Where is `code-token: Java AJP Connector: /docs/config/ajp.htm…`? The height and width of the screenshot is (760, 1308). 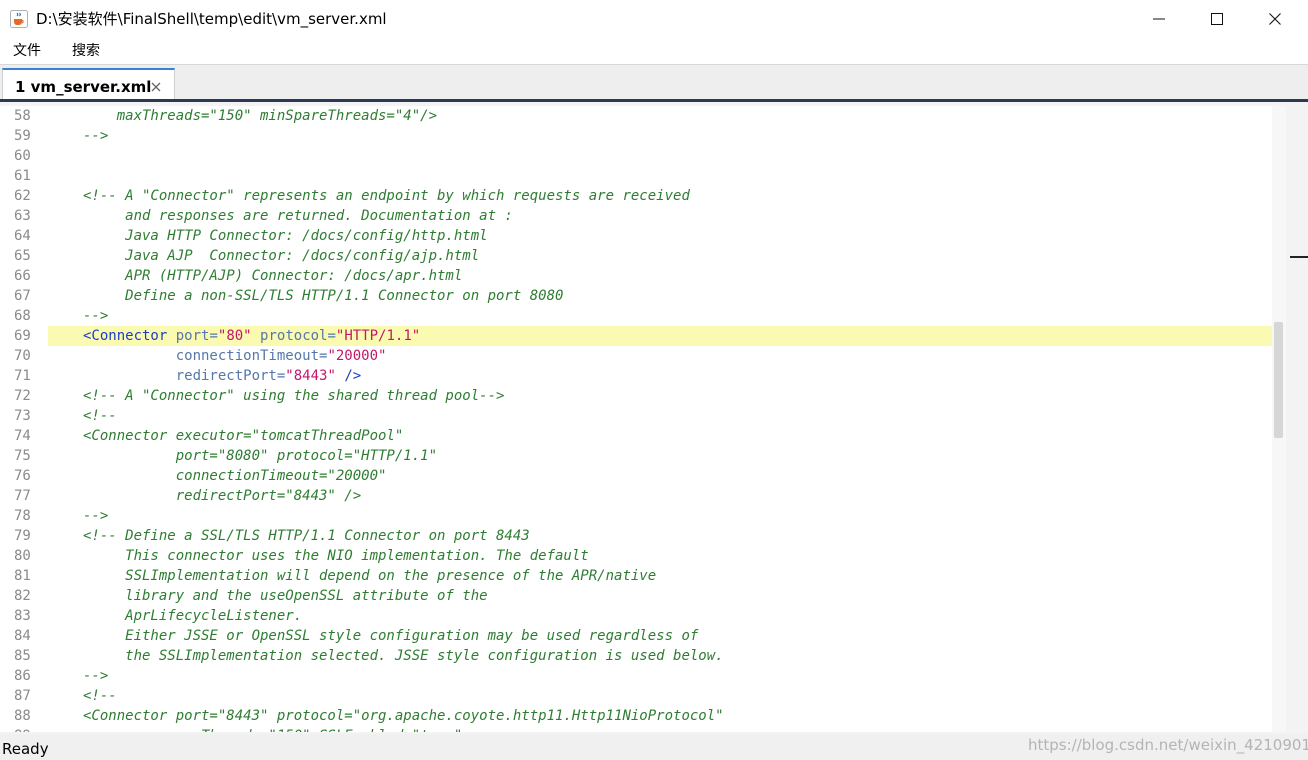 code-token: Java AJP Connector: /docs/config/ajp.htm… is located at coordinates (281, 256).